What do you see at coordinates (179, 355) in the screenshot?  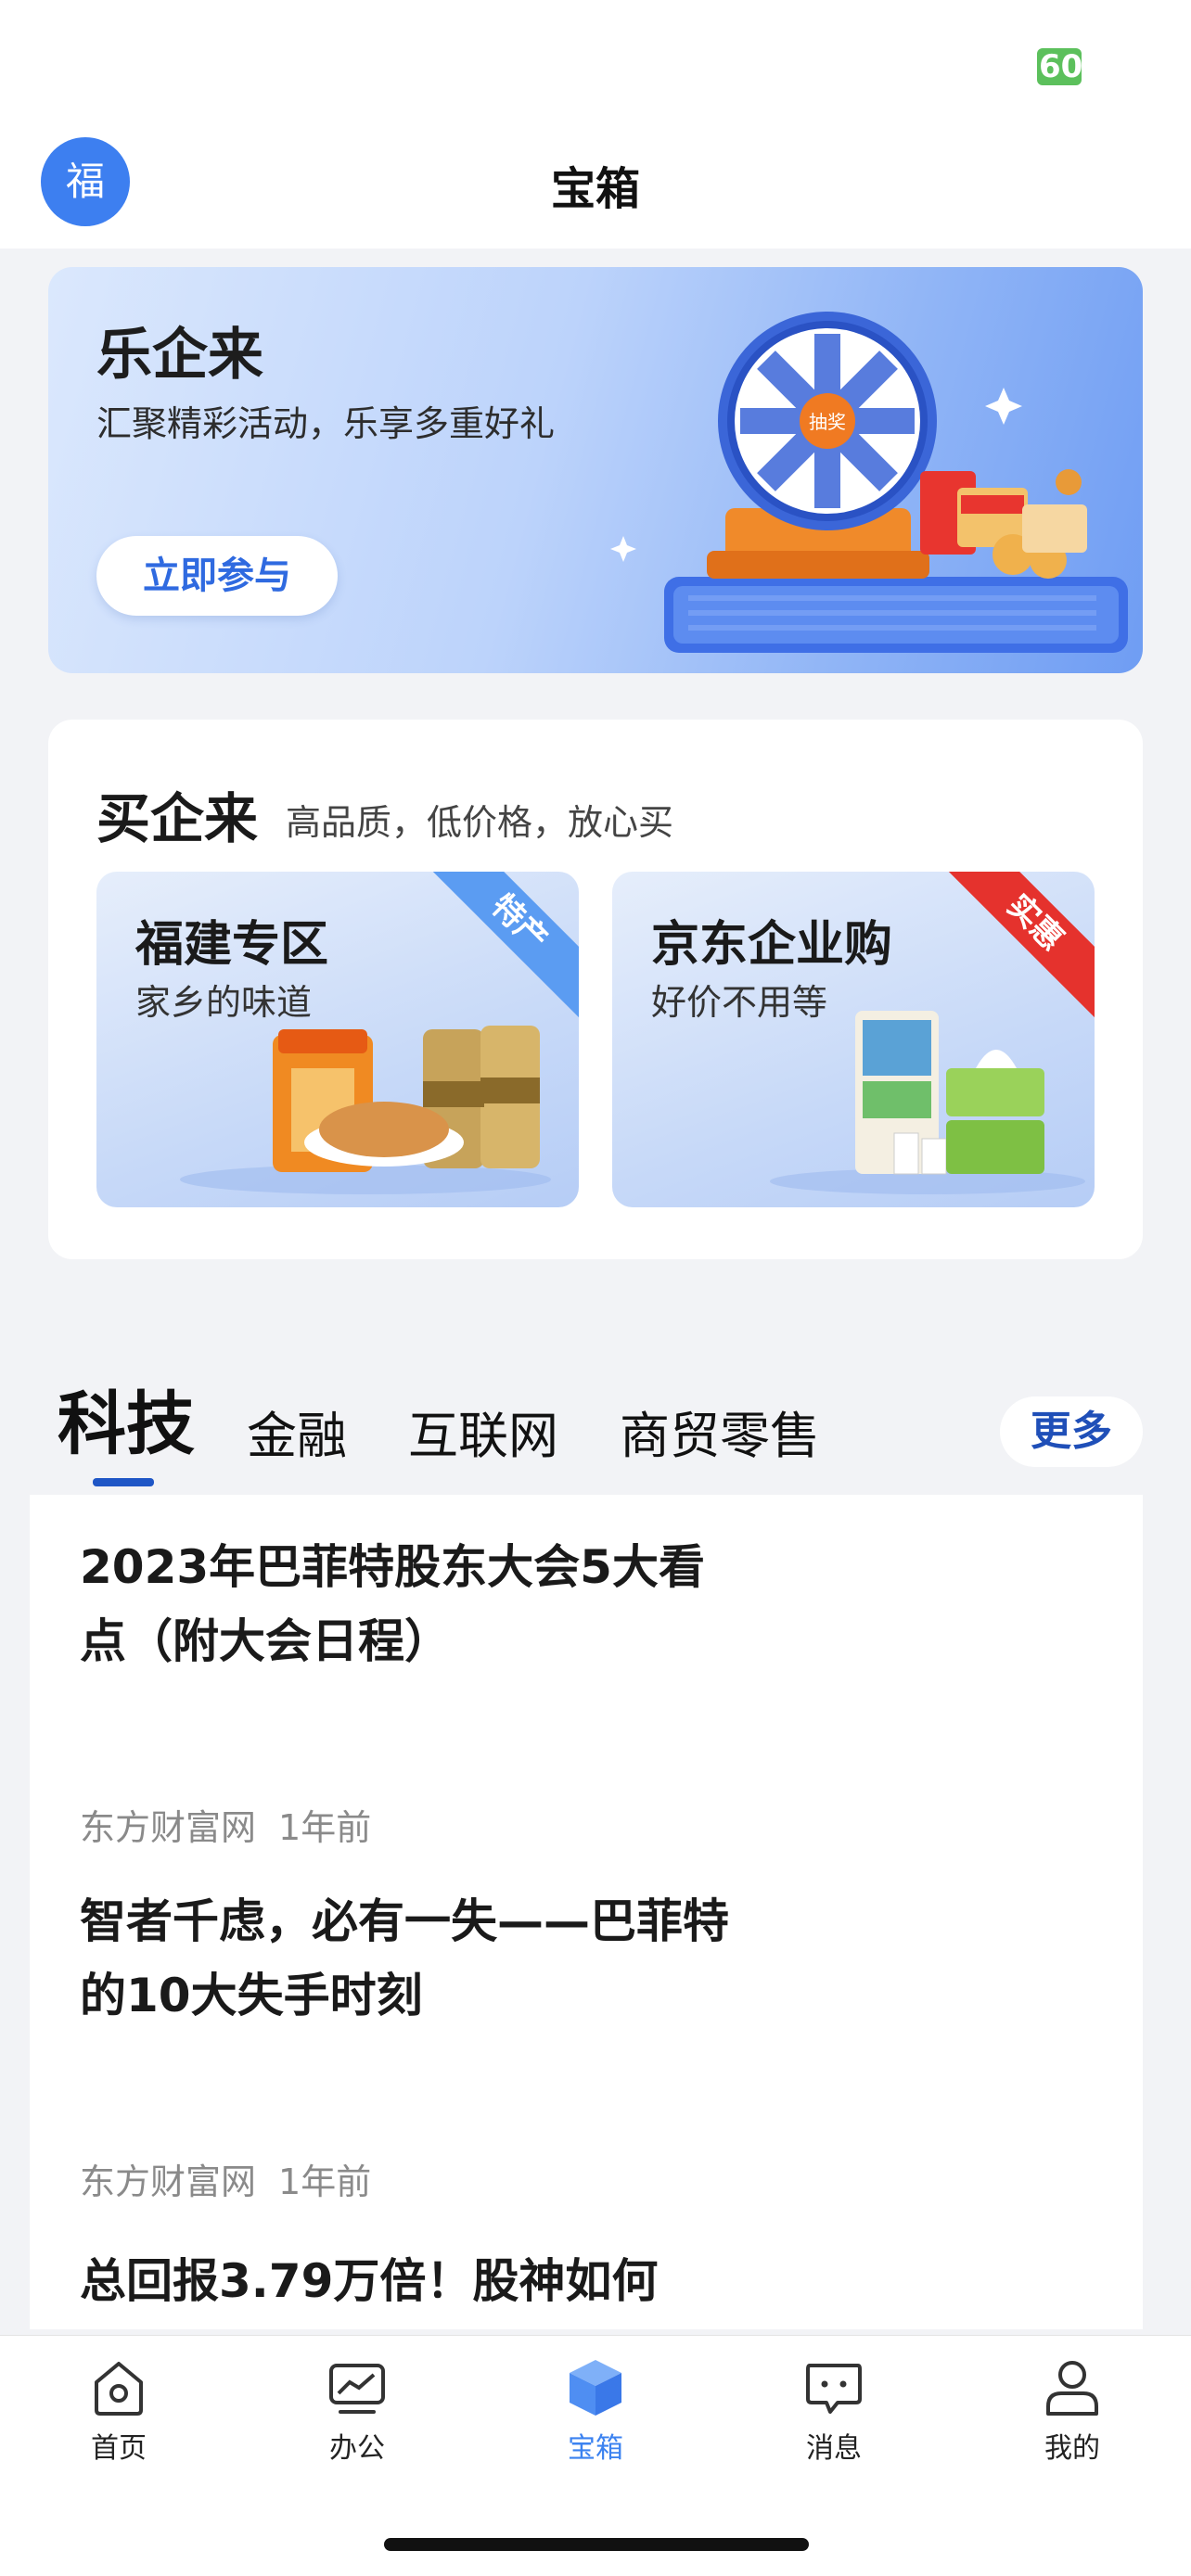 I see `banner-title: 乐企来` at bounding box center [179, 355].